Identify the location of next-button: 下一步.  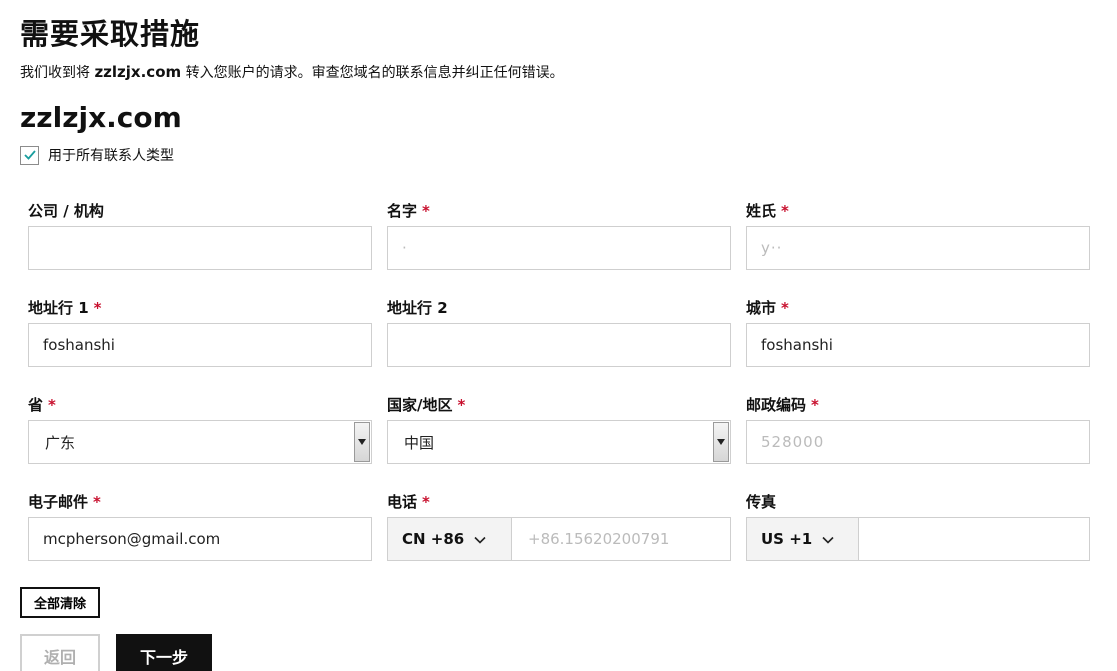
(164, 652).